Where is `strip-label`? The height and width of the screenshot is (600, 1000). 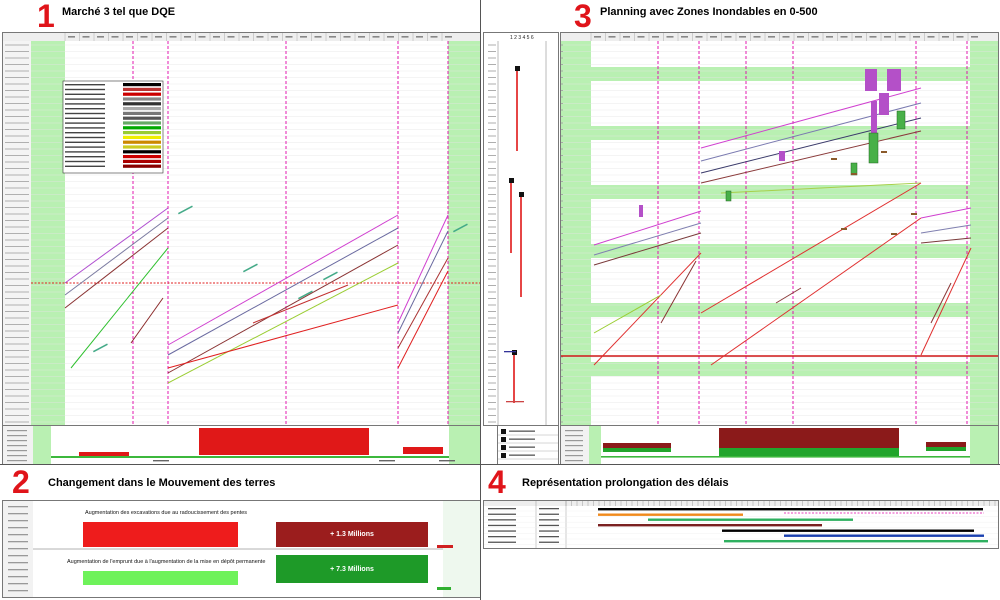 strip-label is located at coordinates (510, 352).